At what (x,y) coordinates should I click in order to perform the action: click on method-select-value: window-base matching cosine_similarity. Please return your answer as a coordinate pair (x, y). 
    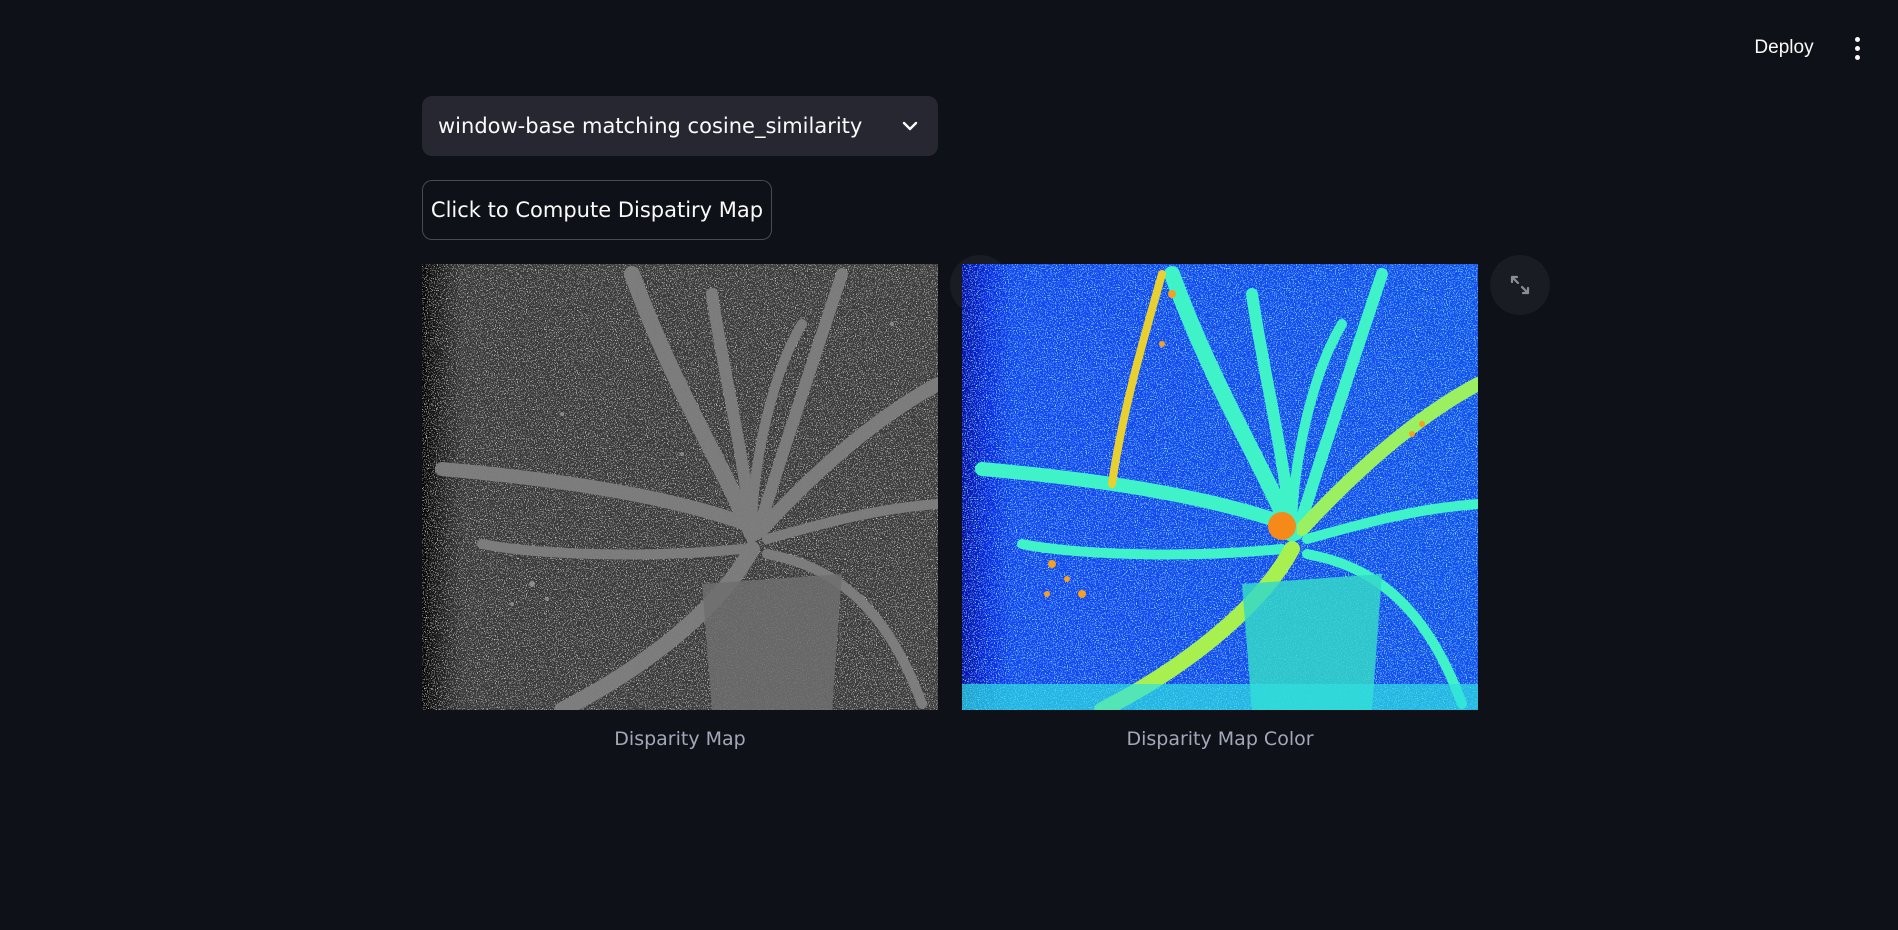
    Looking at the image, I should click on (650, 126).